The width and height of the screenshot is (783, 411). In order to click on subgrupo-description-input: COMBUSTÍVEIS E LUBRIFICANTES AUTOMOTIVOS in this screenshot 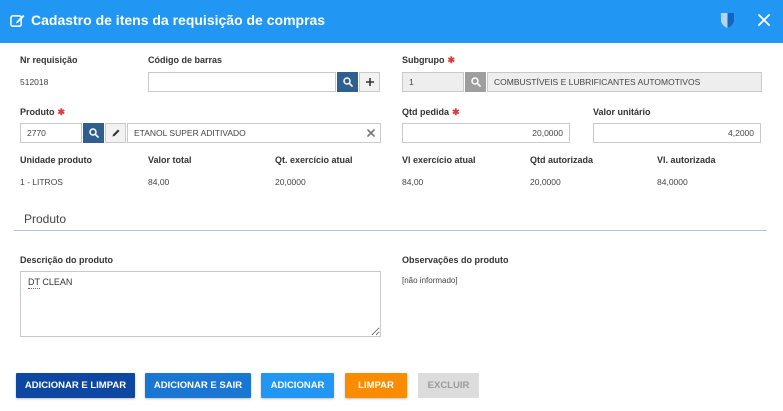, I will do `click(624, 82)`.